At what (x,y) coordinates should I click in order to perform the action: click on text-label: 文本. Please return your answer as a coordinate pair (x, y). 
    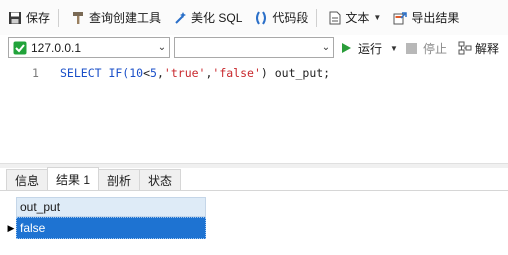
    Looking at the image, I should click on (357, 18).